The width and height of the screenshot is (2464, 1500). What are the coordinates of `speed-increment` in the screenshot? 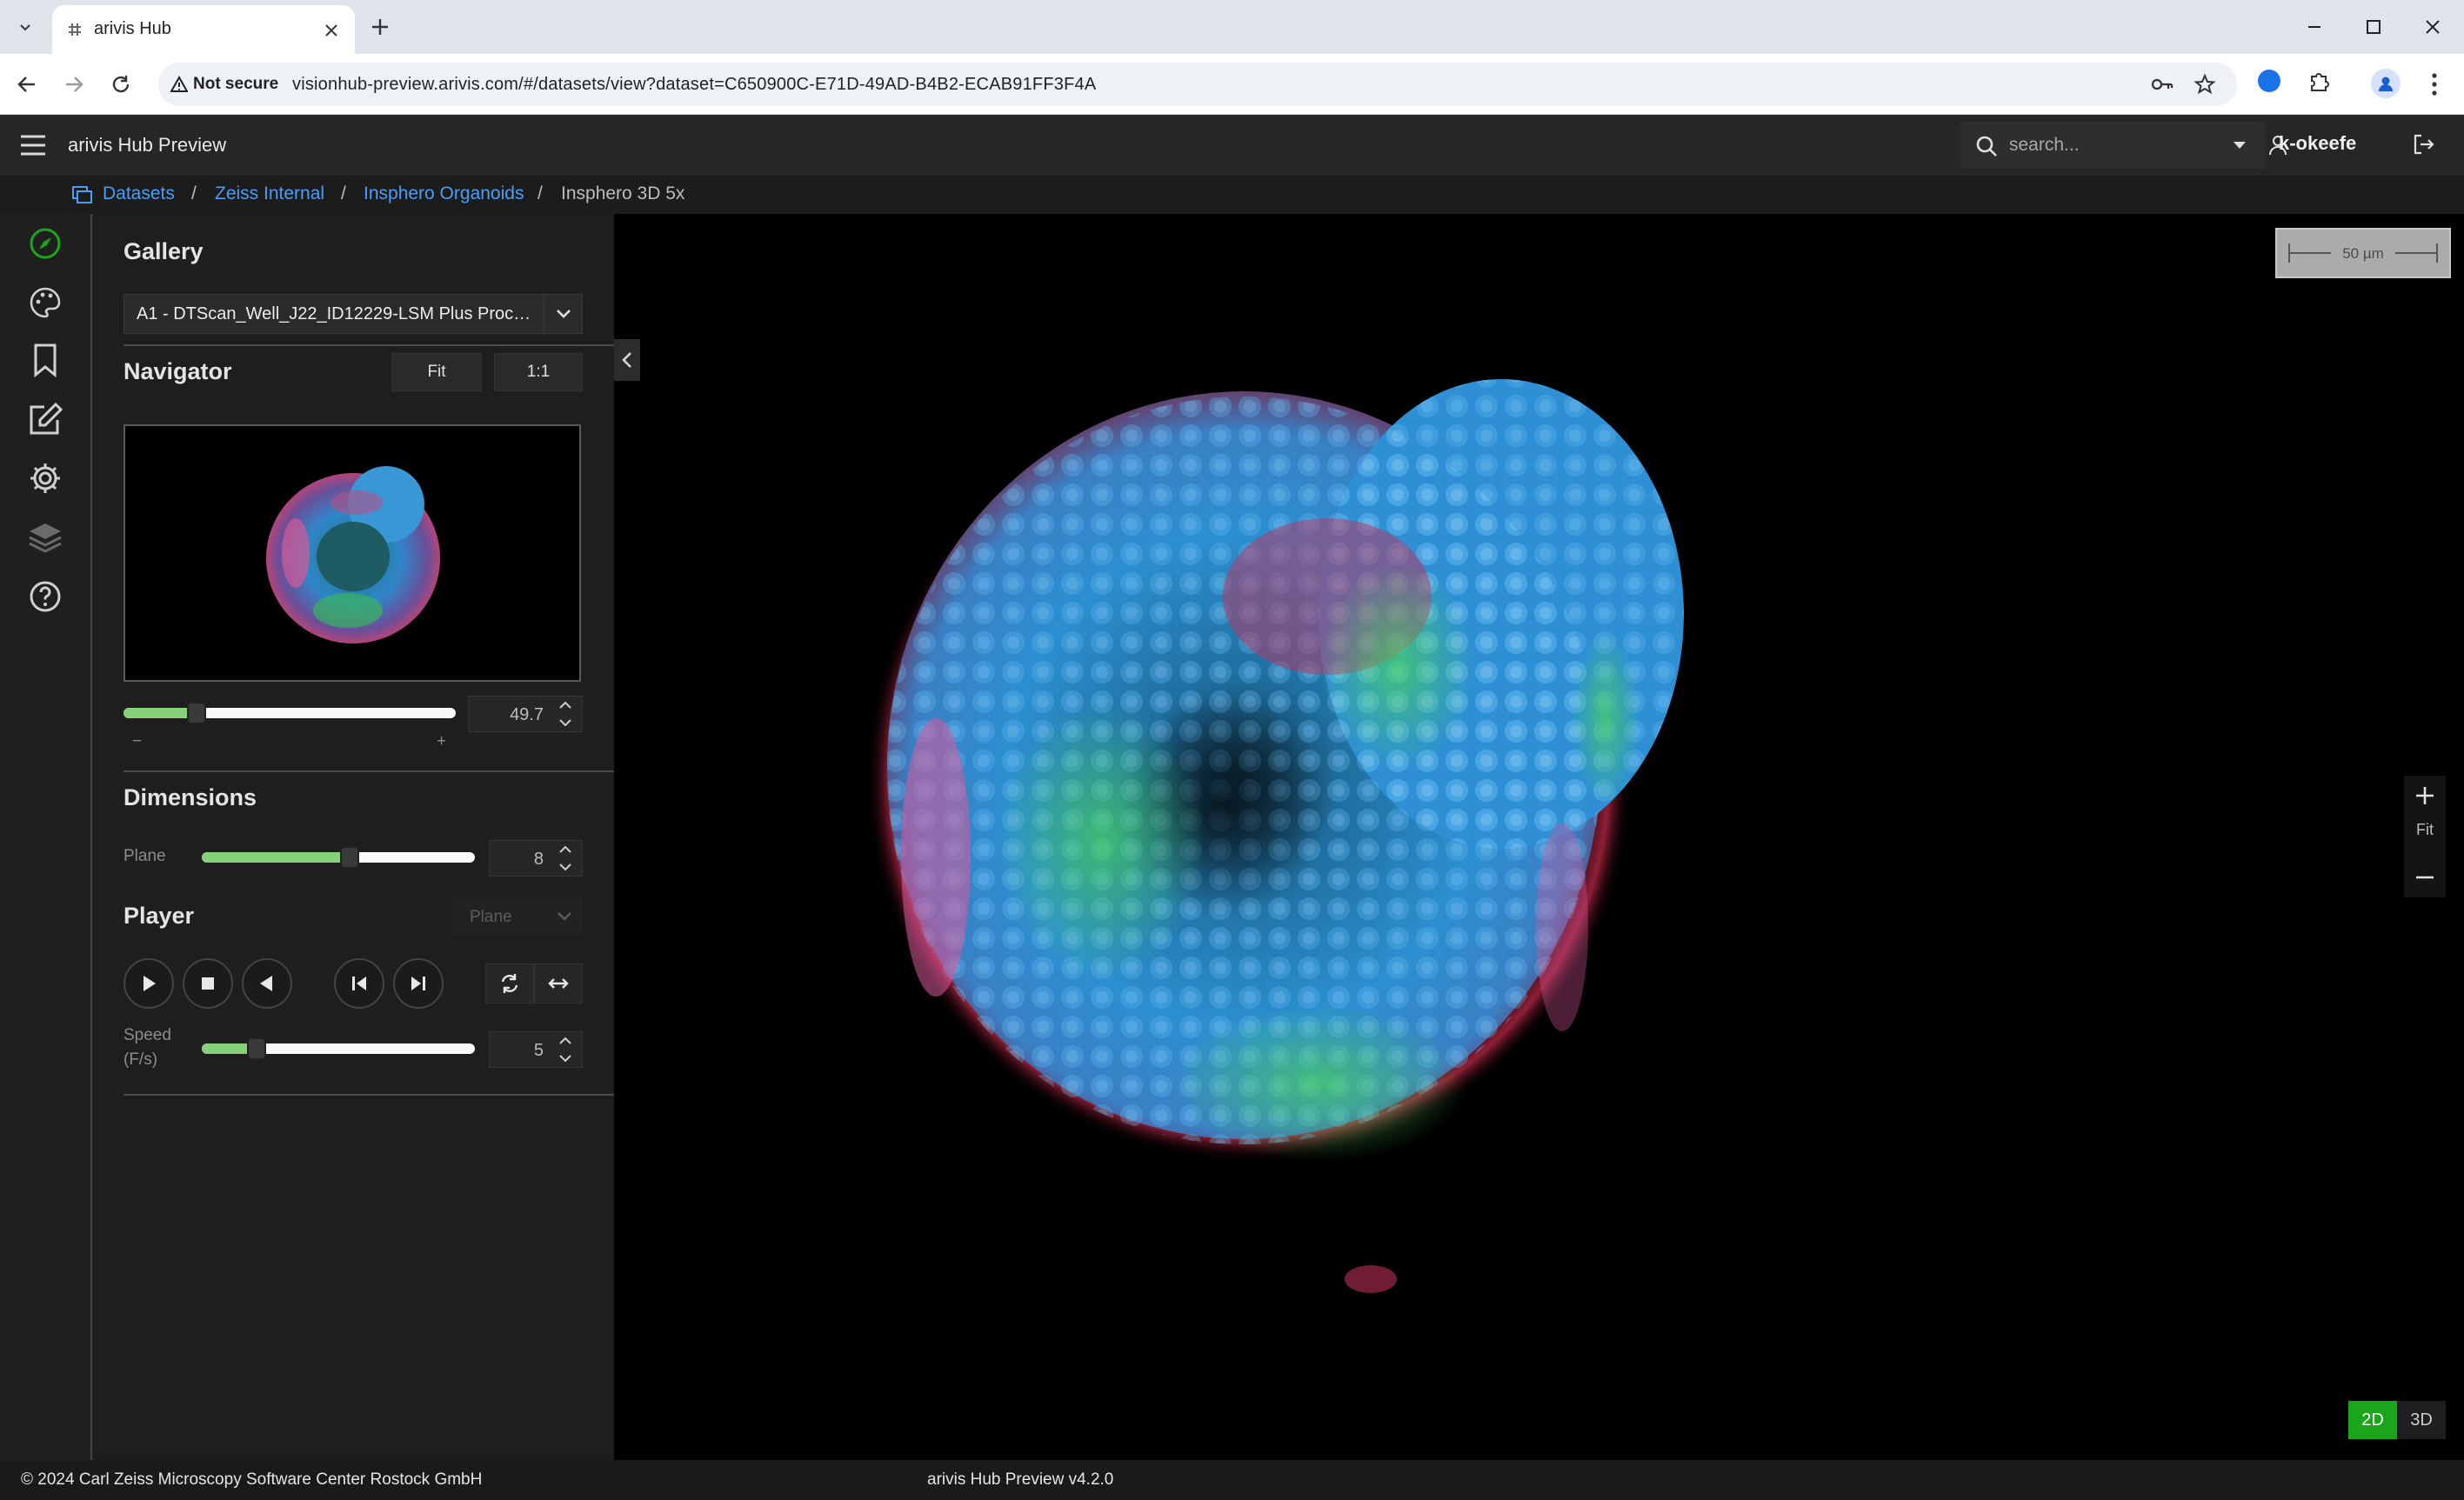 It's located at (565, 1041).